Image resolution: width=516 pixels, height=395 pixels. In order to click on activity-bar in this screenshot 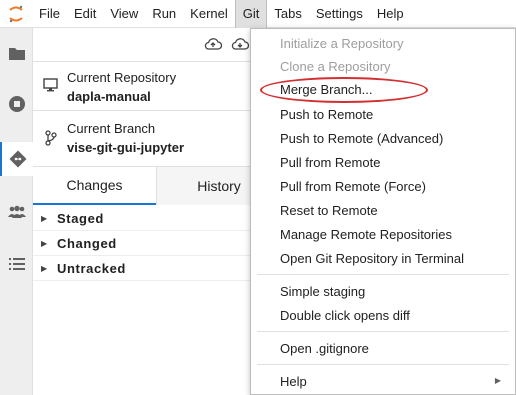, I will do `click(17, 211)`.